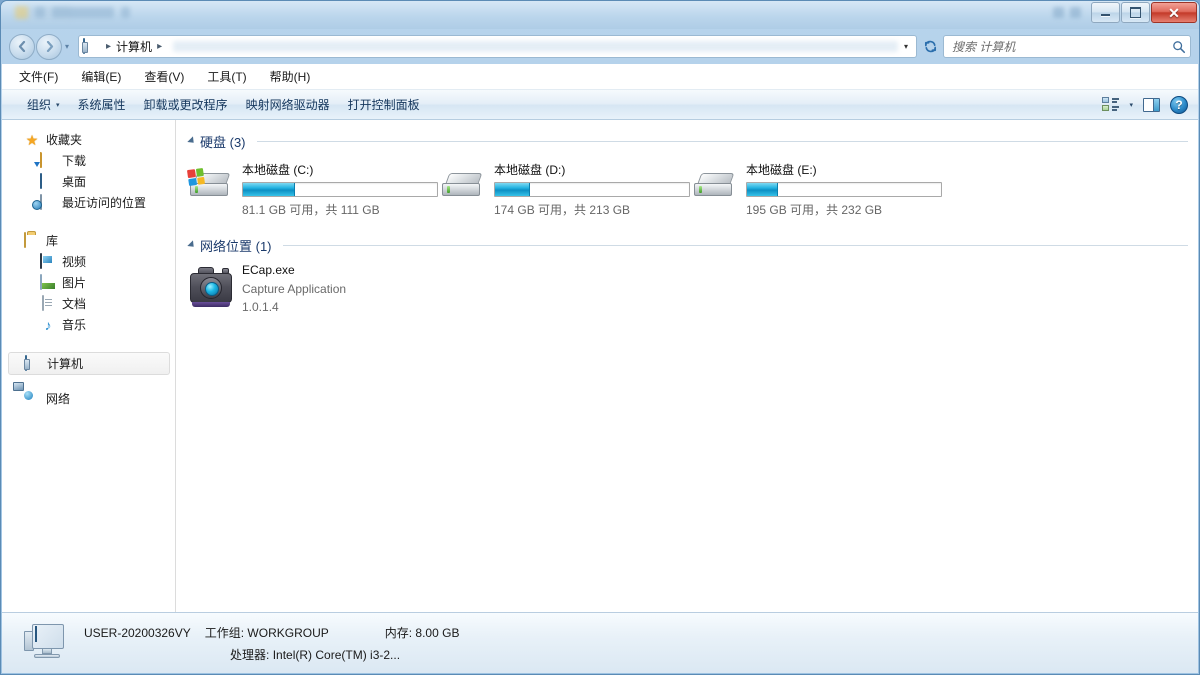  I want to click on sidebar-item-libraries: 库, so click(88, 240).